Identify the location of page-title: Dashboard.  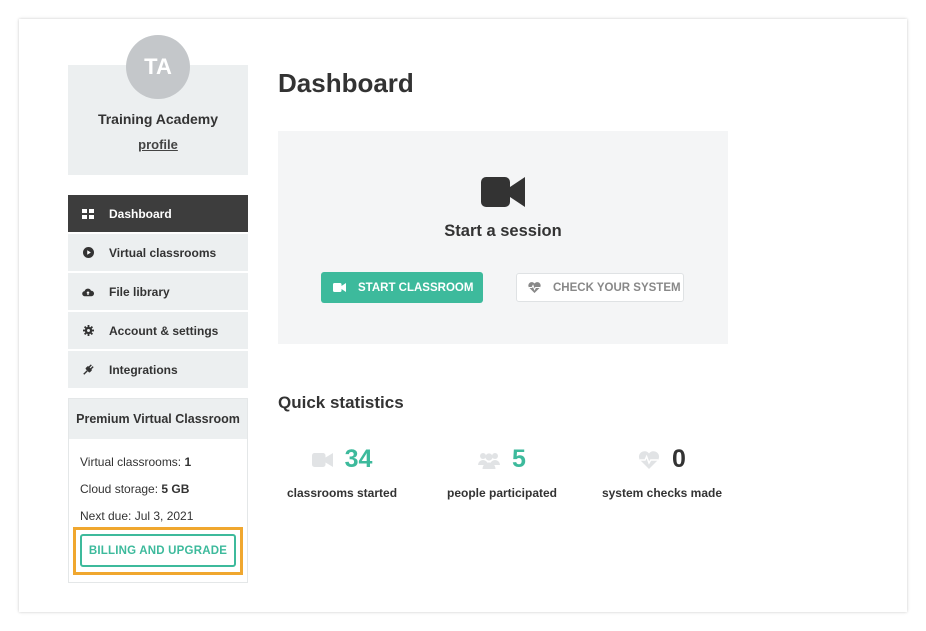
(346, 83).